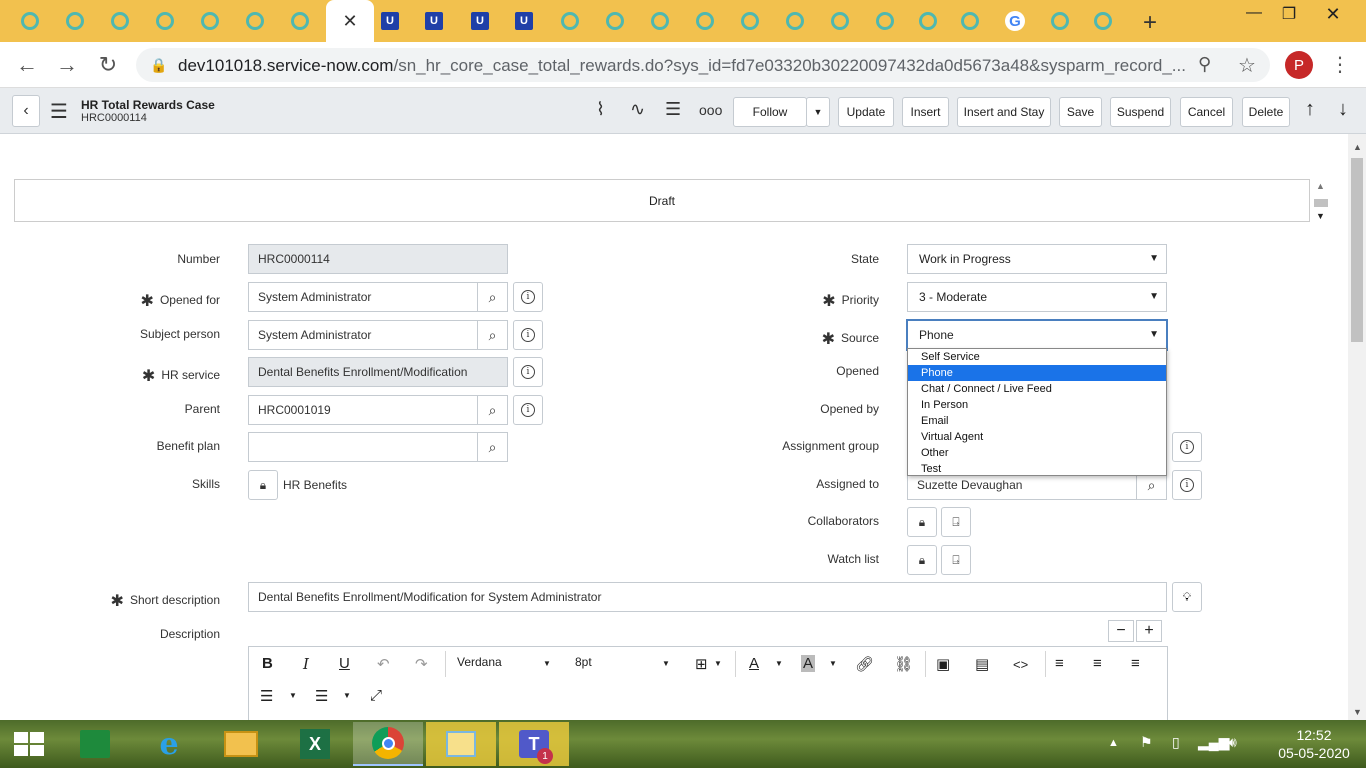 The height and width of the screenshot is (768, 1366). What do you see at coordinates (378, 259) in the screenshot?
I see `number-field: HRC0000114` at bounding box center [378, 259].